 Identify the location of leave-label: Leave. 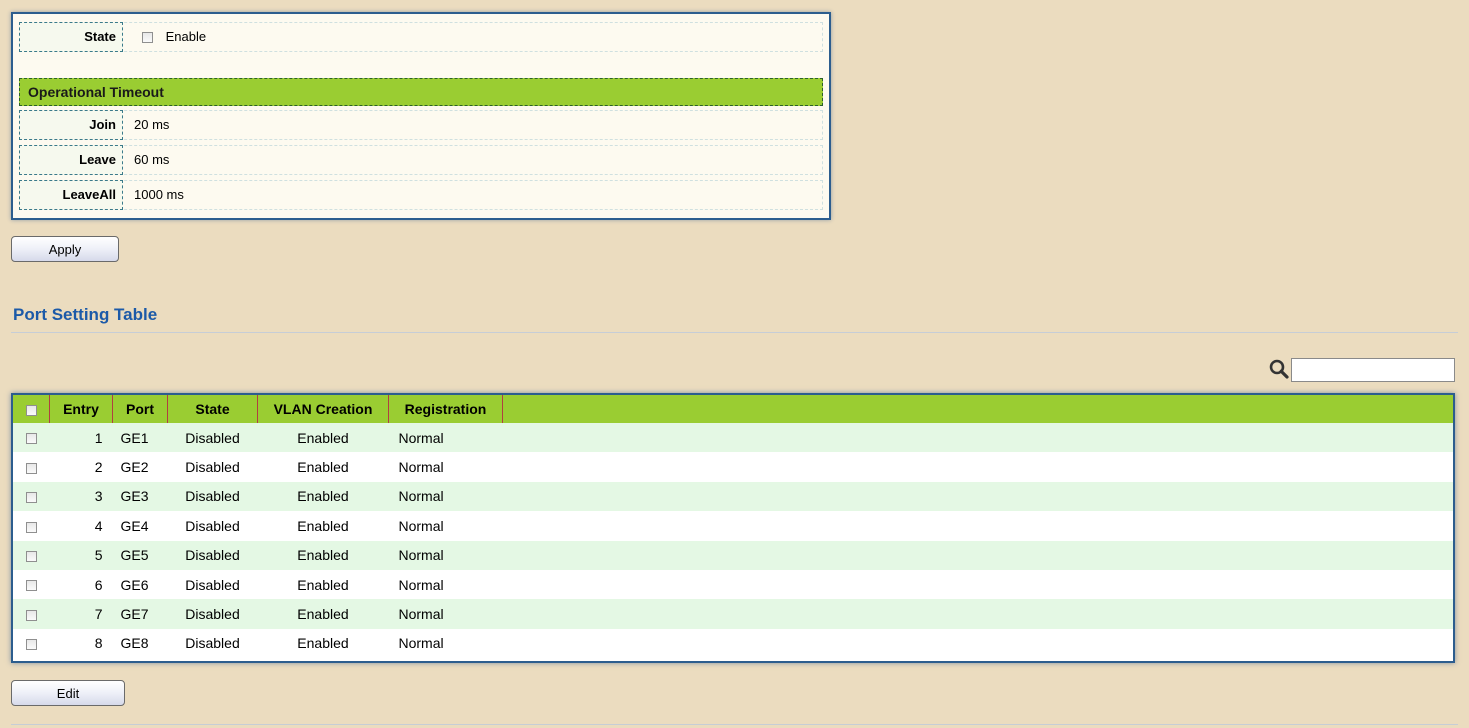
(71, 160).